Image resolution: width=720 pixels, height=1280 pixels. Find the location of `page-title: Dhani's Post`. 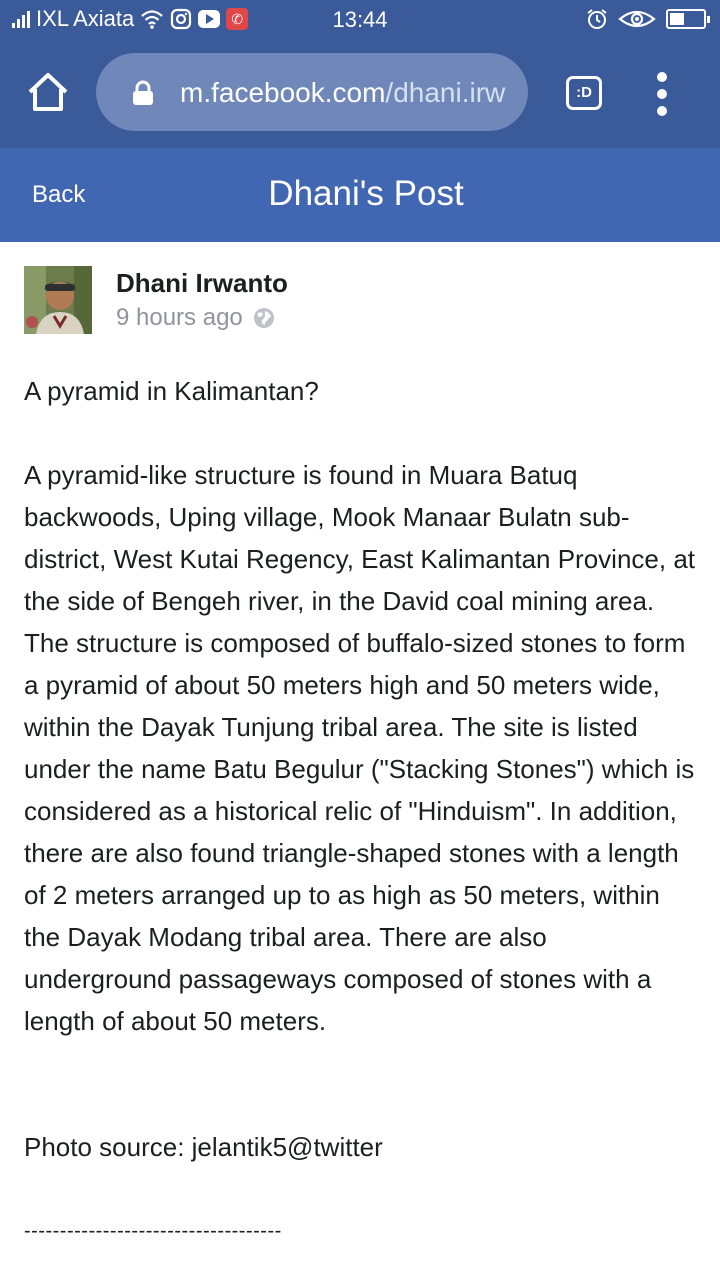

page-title: Dhani's Post is located at coordinates (366, 193).